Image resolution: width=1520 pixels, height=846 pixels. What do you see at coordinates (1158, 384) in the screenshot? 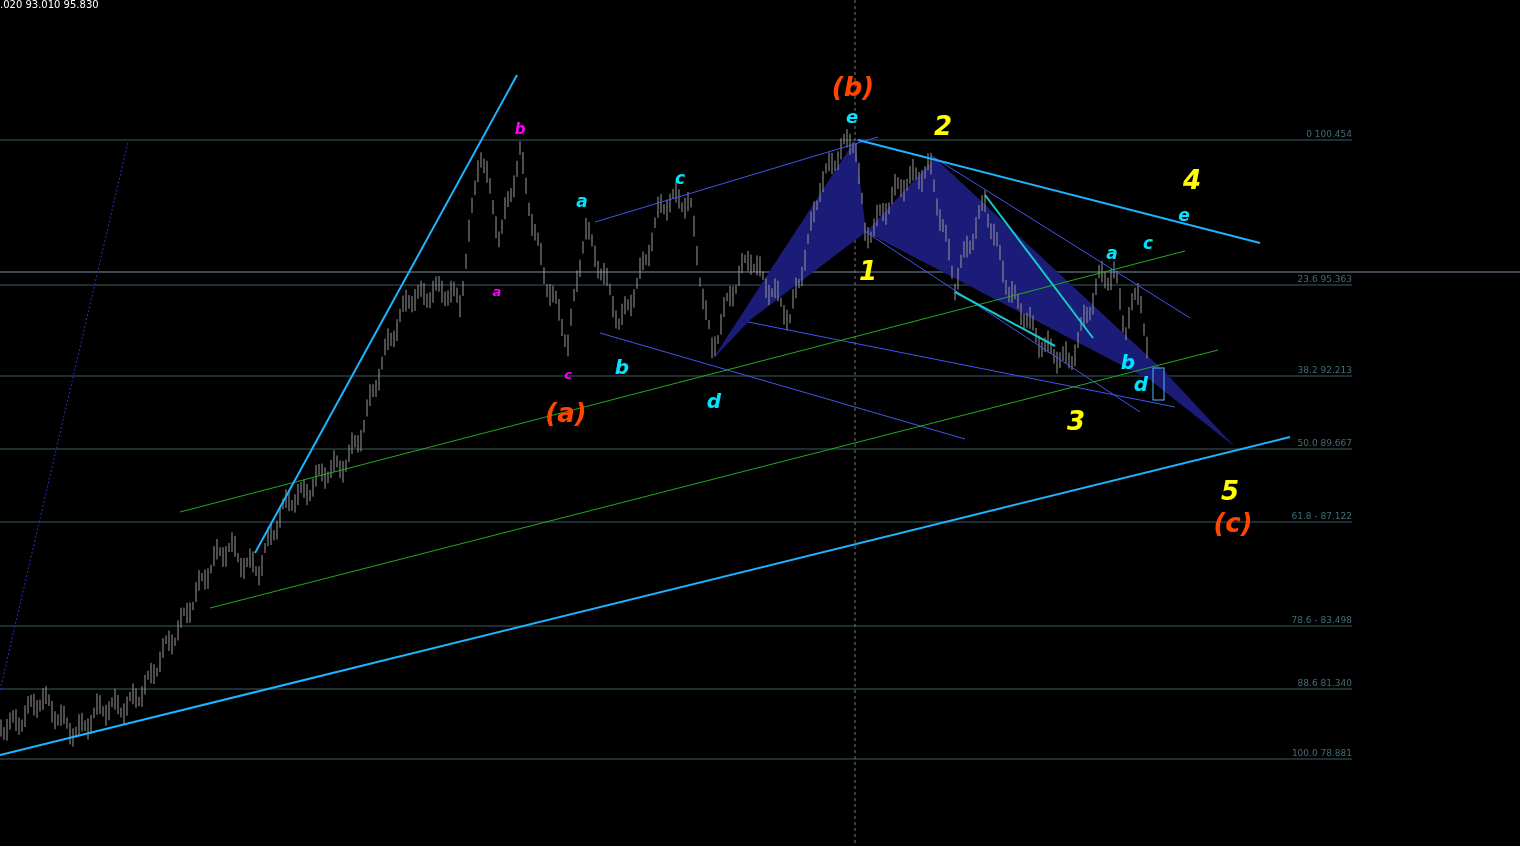
I see `marker-rectangle` at bounding box center [1158, 384].